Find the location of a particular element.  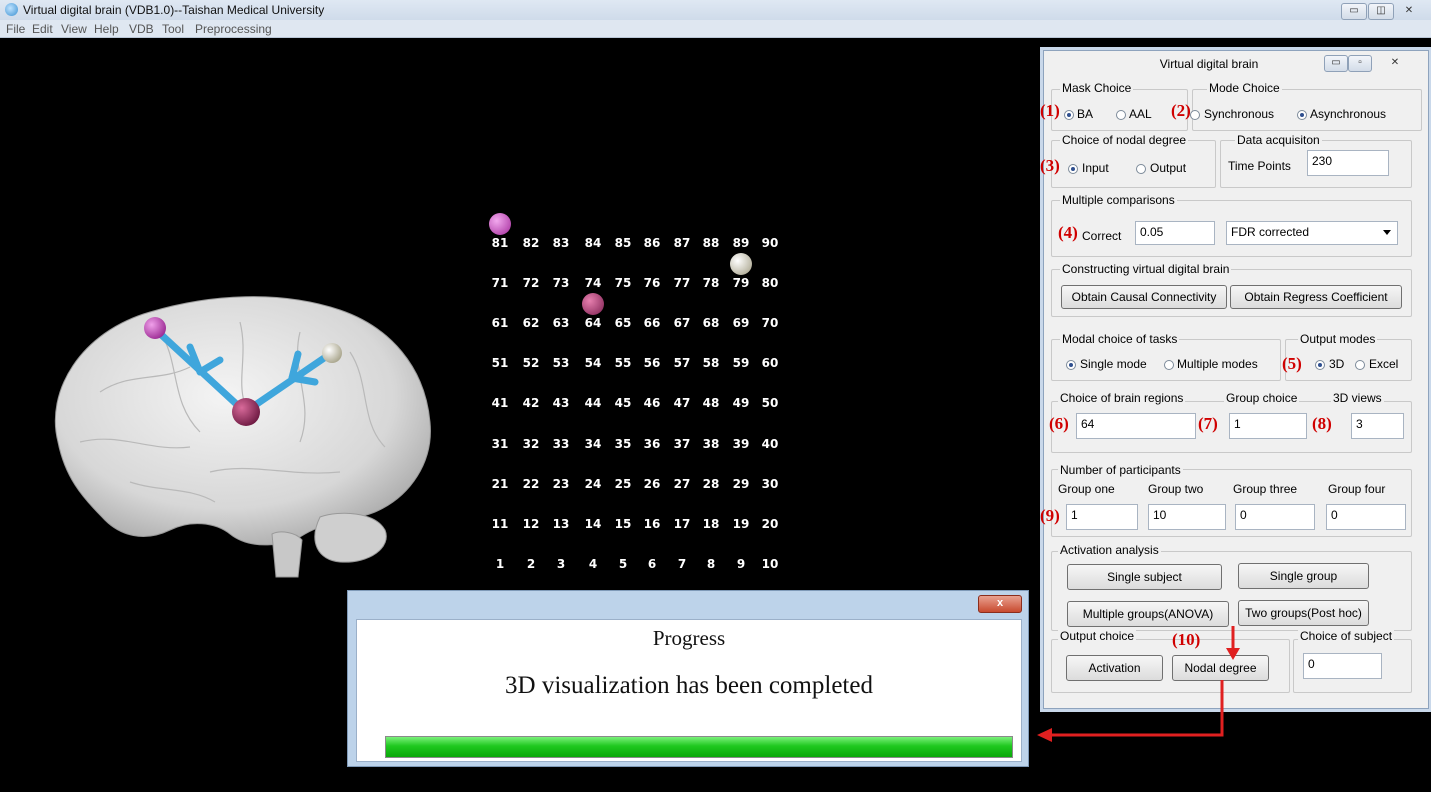

region-node-pink is located at coordinates (155, 328).